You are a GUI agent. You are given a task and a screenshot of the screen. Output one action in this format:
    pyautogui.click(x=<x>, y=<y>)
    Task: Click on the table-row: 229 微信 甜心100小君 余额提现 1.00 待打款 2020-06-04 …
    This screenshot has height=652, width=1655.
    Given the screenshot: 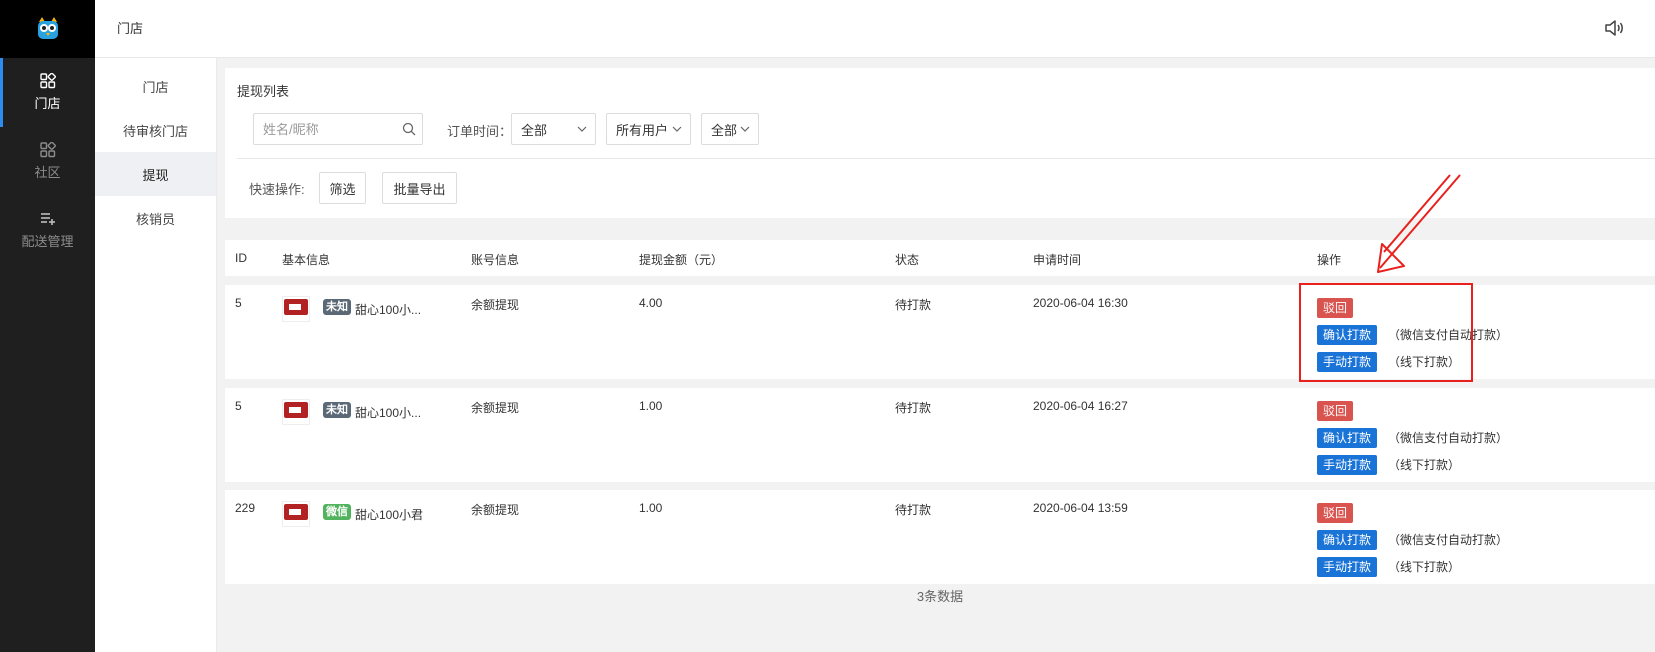 What is the action you would take?
    pyautogui.click(x=940, y=537)
    